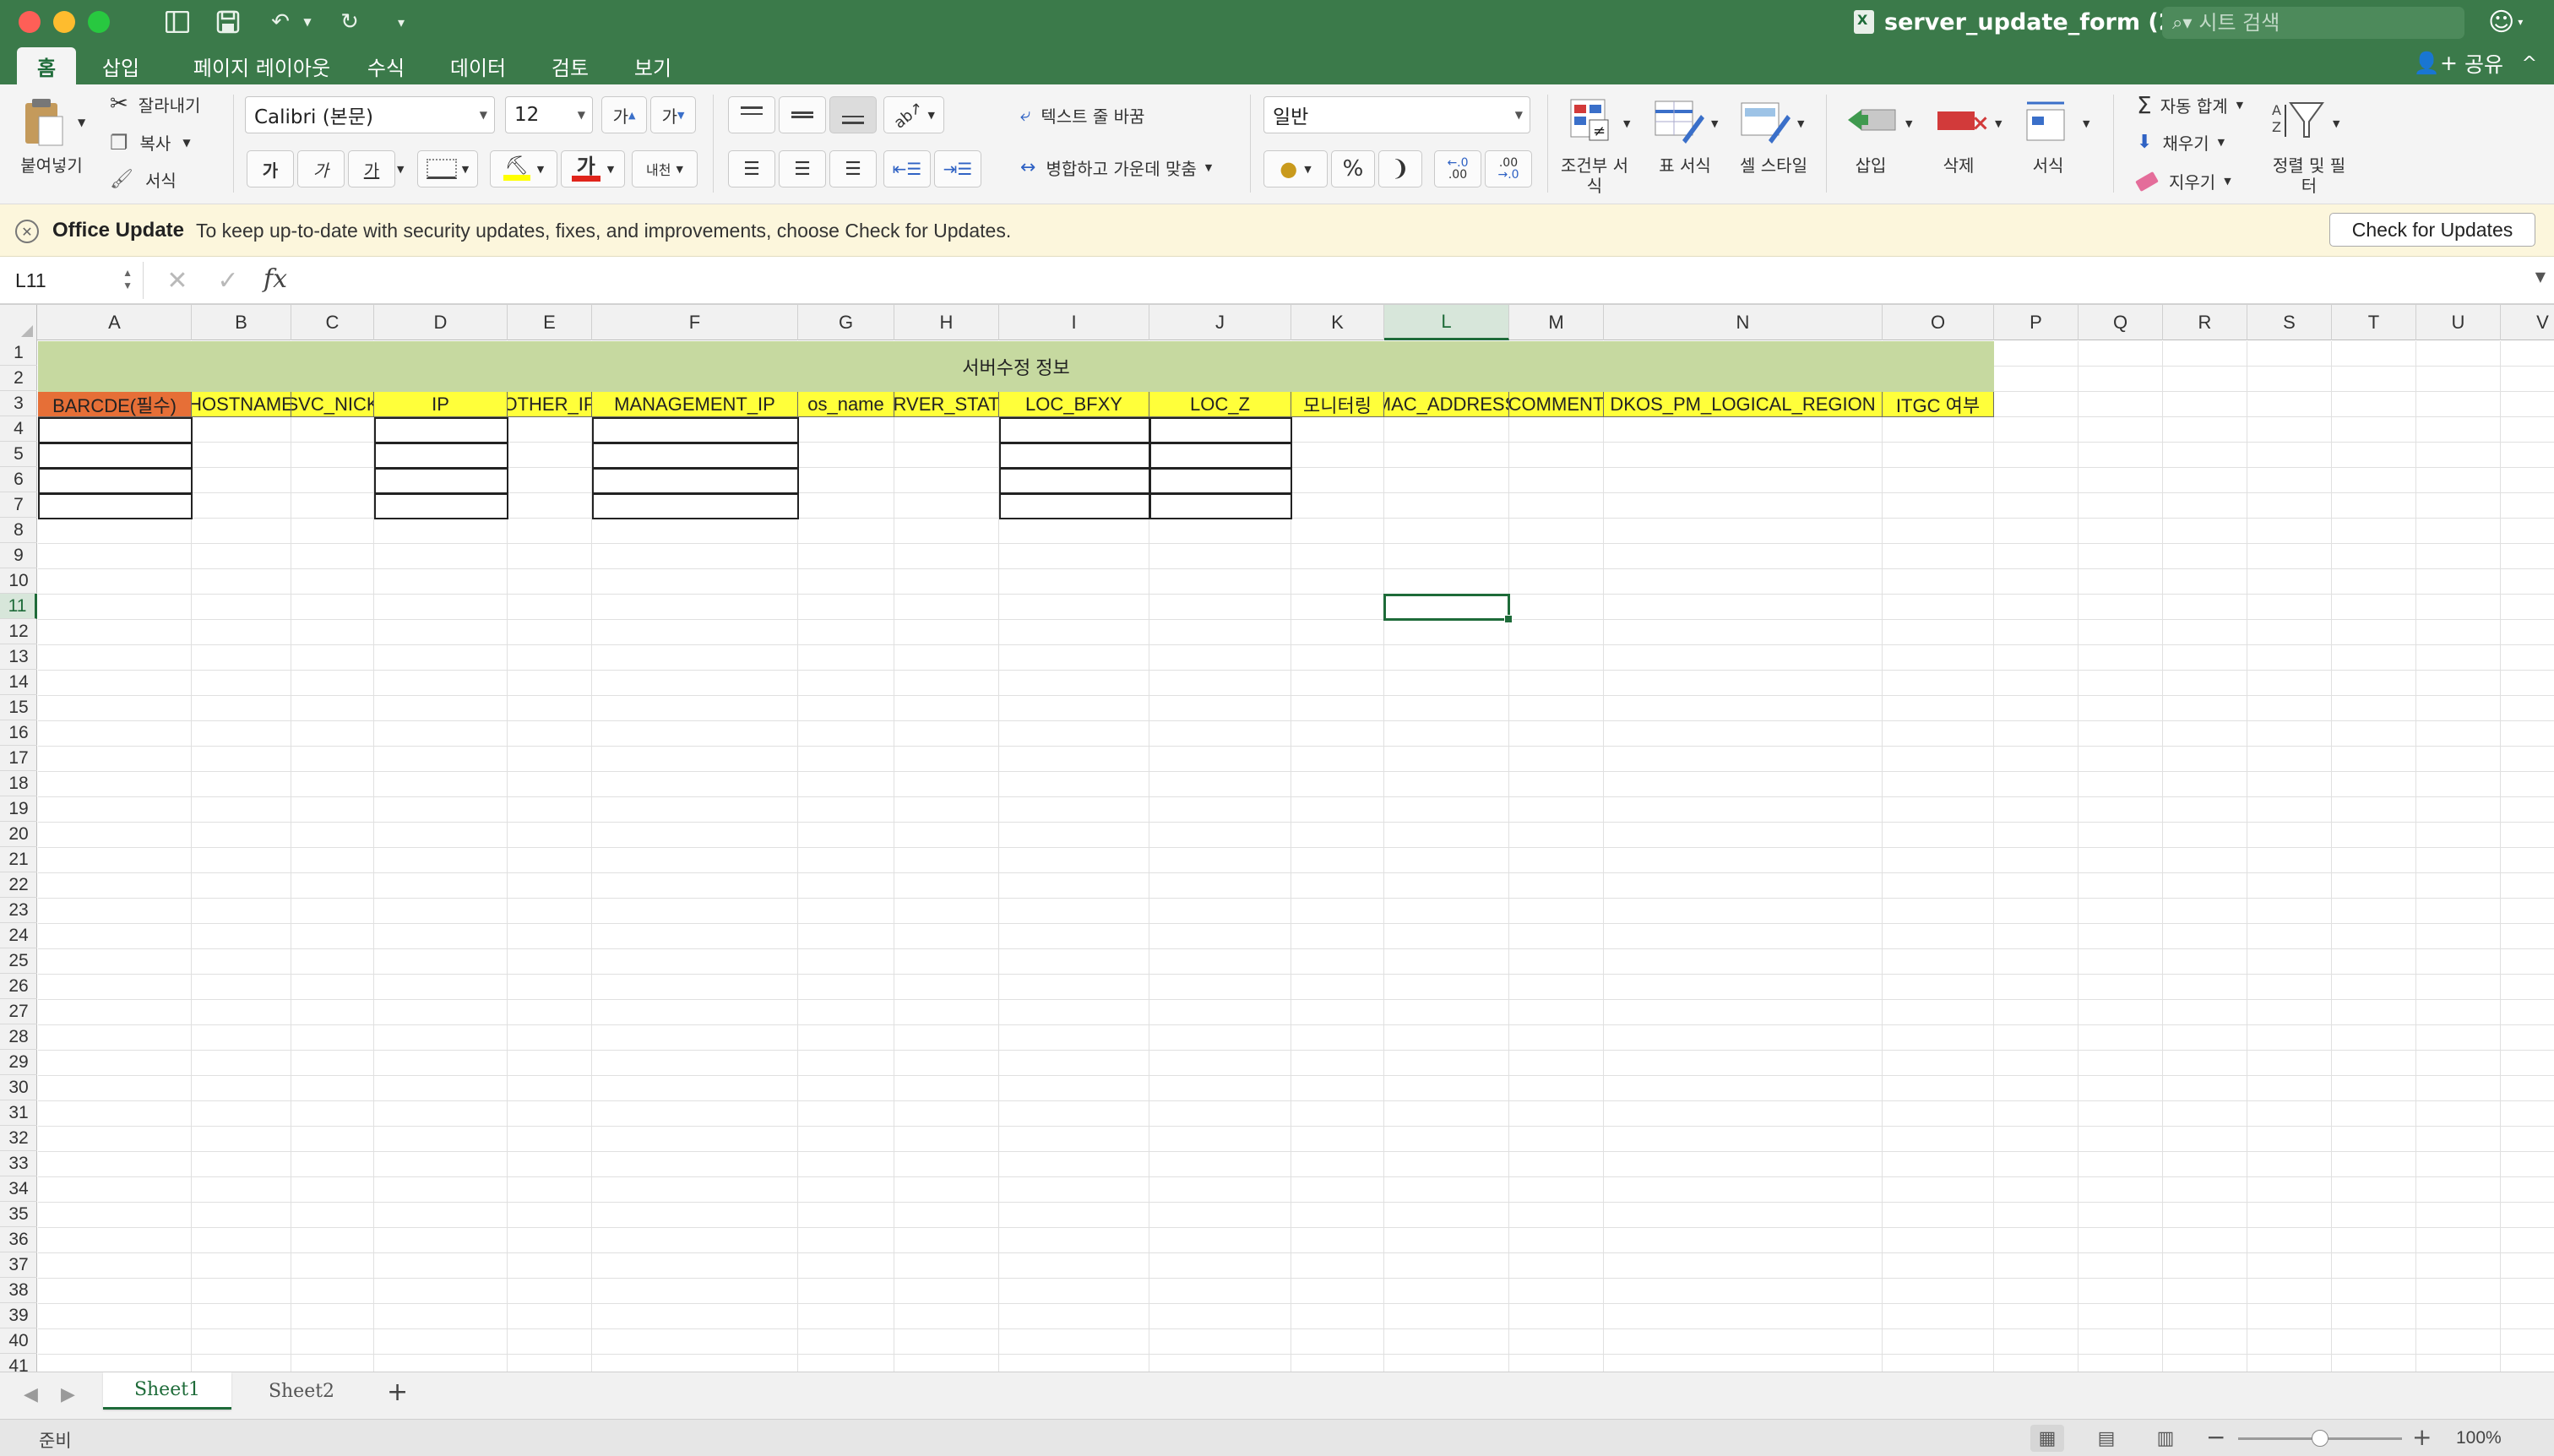 This screenshot has width=2554, height=1456. Describe the element at coordinates (371, 168) in the screenshot. I see `underline-button: 가` at that location.